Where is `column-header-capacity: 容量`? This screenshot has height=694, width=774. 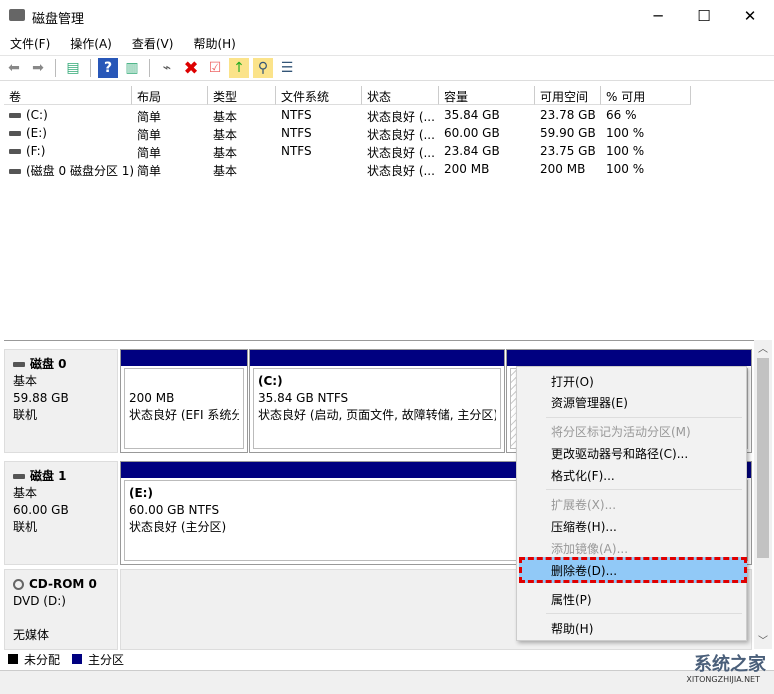 column-header-capacity: 容量 is located at coordinates (487, 95).